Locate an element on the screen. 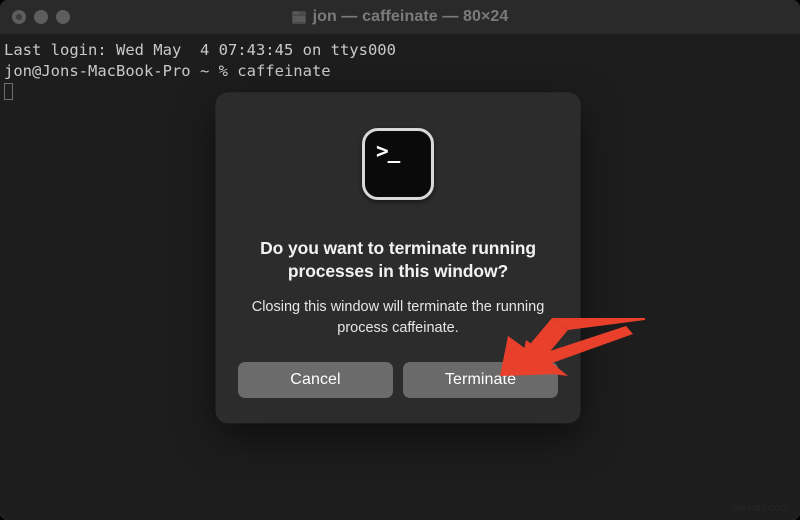  window-title: jon — caffeinate — 80×24 is located at coordinates (410, 16).